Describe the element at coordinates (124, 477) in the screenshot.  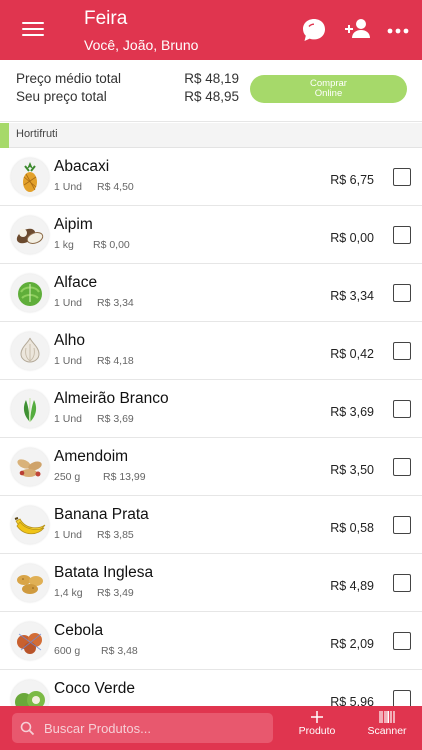
I see `product-unit-price: R$ 13,99` at that location.